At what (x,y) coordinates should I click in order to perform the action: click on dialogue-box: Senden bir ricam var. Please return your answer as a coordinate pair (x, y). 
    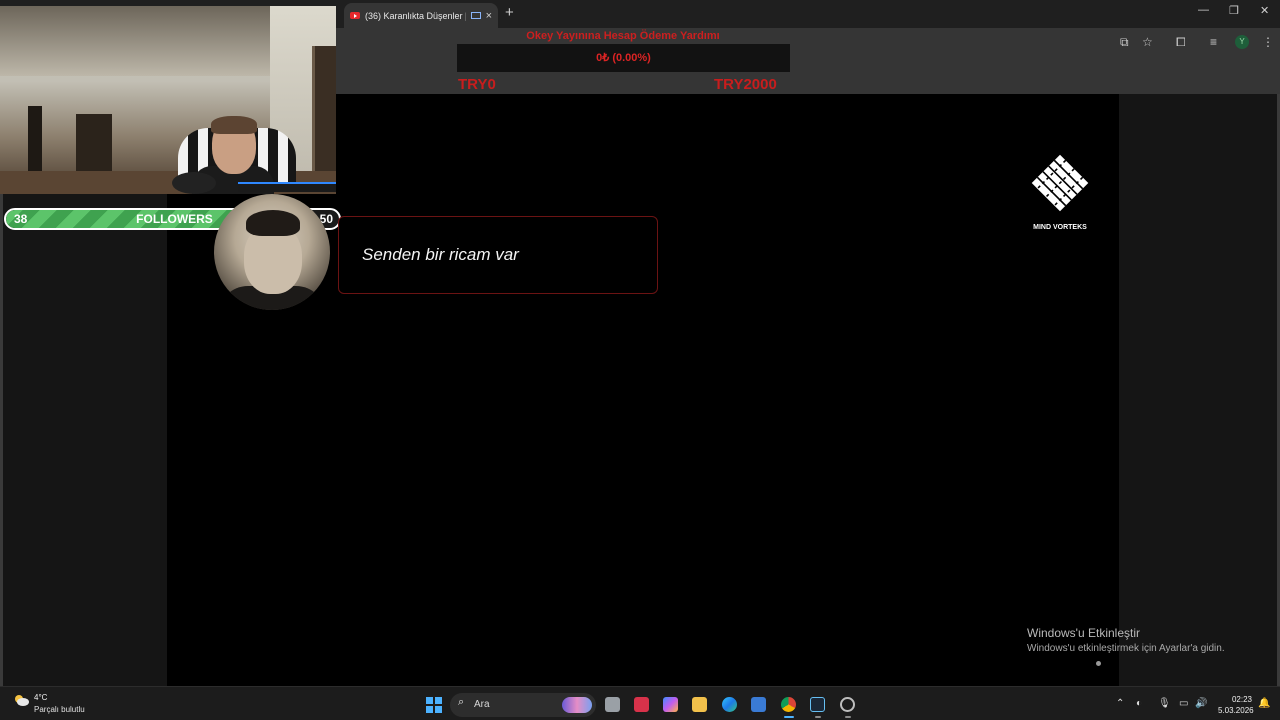
    Looking at the image, I should click on (498, 255).